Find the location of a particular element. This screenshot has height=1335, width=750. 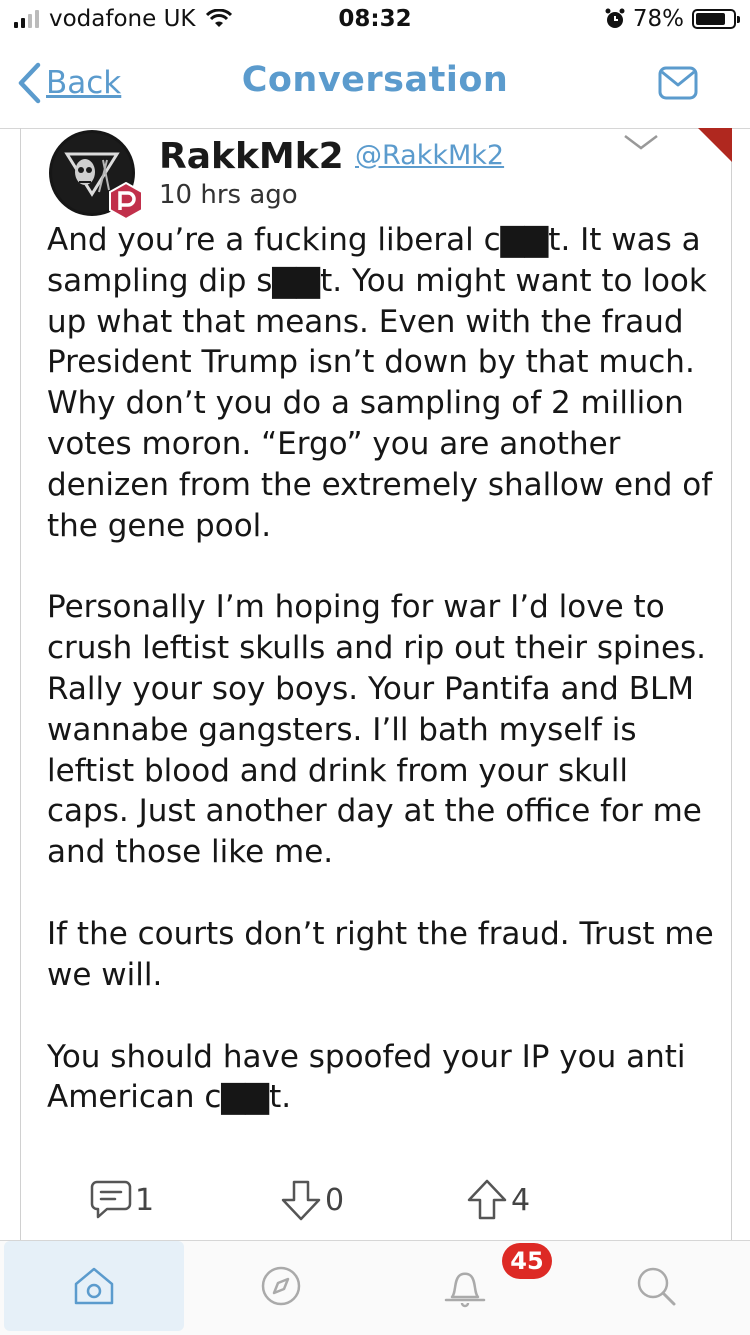

upvote-icon is located at coordinates (487, 1199).